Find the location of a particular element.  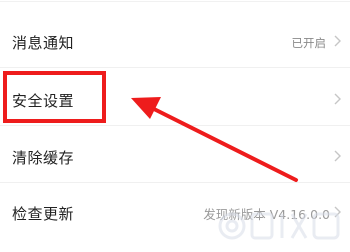

notifications-status: 已开启 is located at coordinates (309, 43).